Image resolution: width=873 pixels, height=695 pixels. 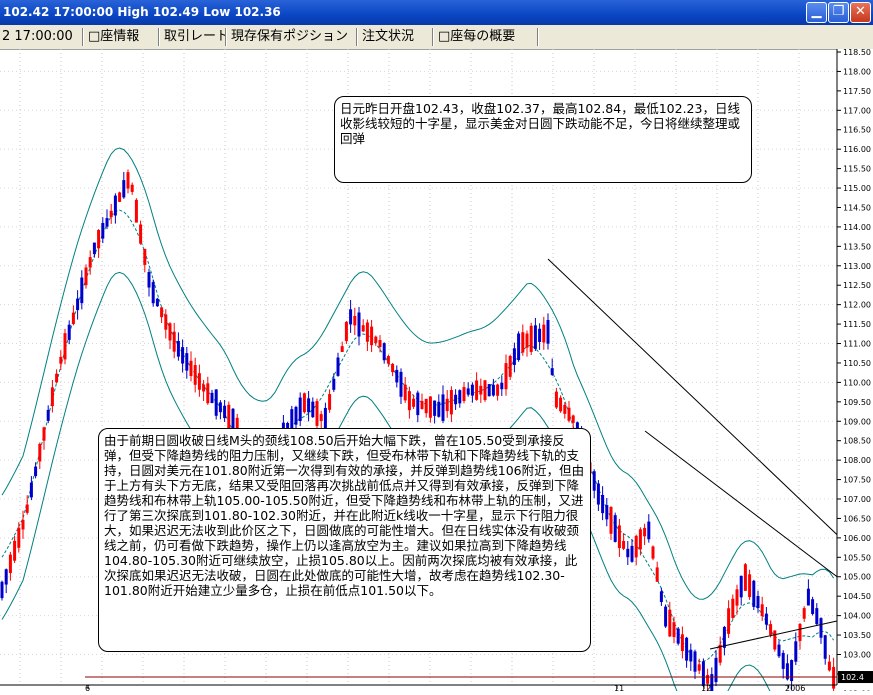 I want to click on time-tick-label: 2006, so click(x=795, y=687).